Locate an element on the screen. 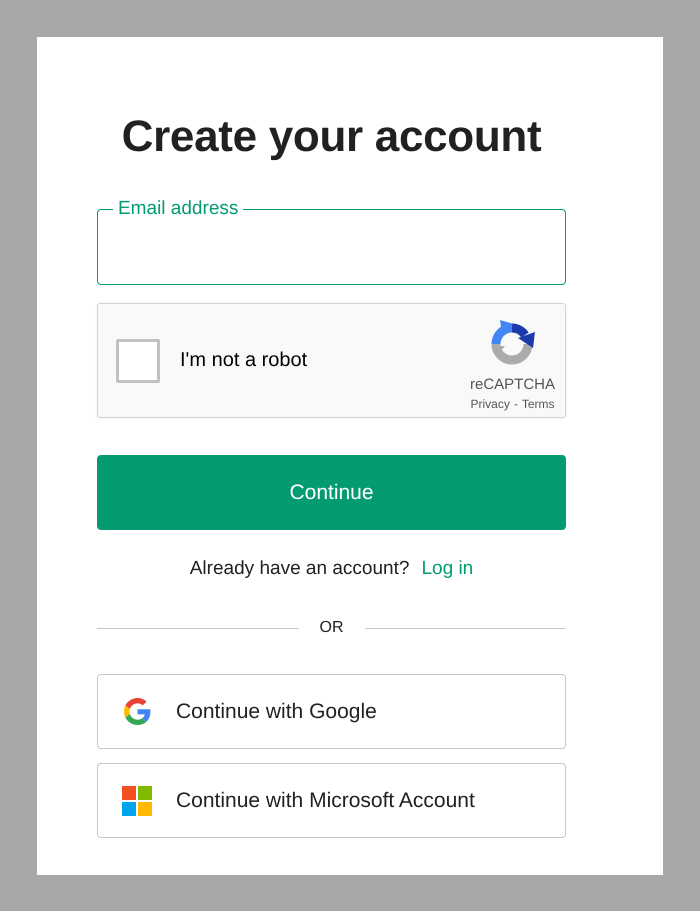 The width and height of the screenshot is (700, 911). captcha-brand: reCAPTCHA is located at coordinates (512, 385).